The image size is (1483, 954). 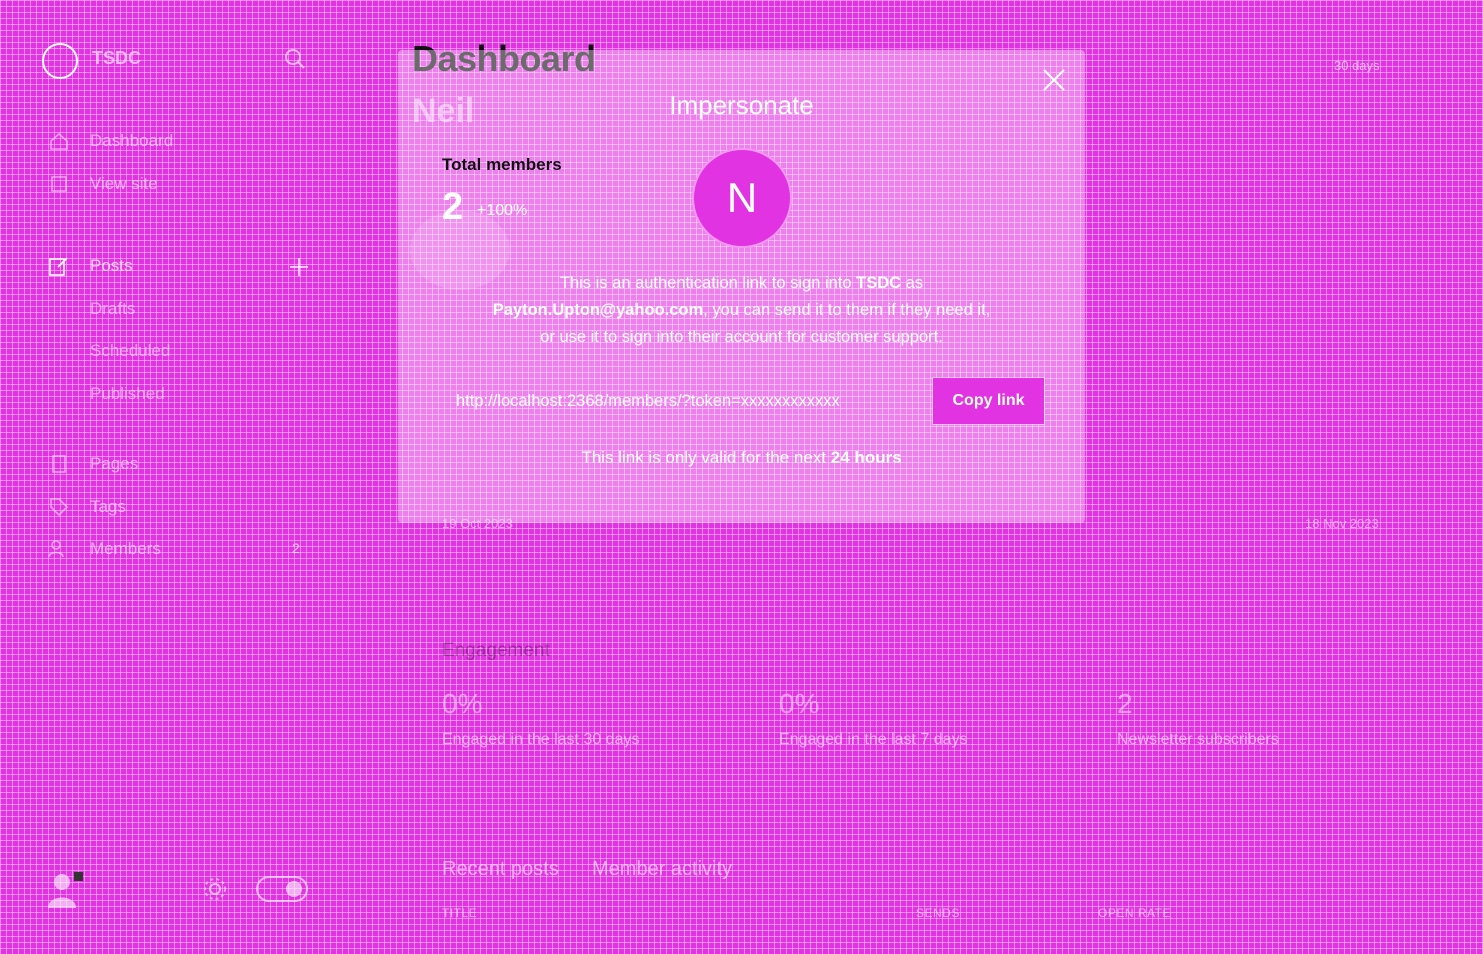 I want to click on nav-tags: Tags, so click(x=87, y=507).